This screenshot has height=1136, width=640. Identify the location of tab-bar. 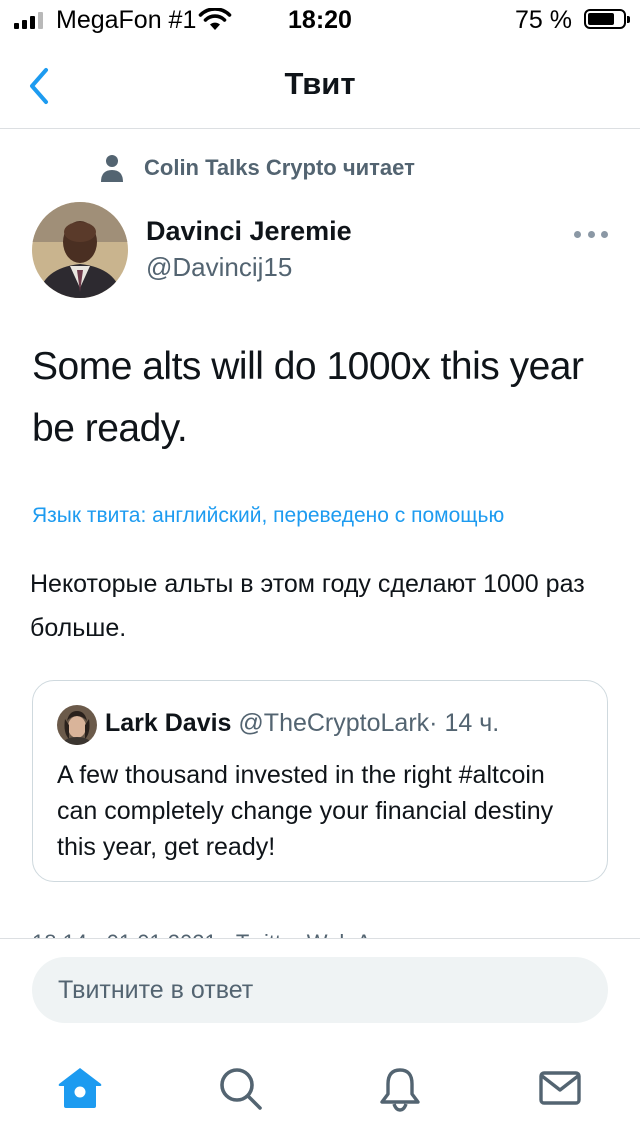
(320, 1085).